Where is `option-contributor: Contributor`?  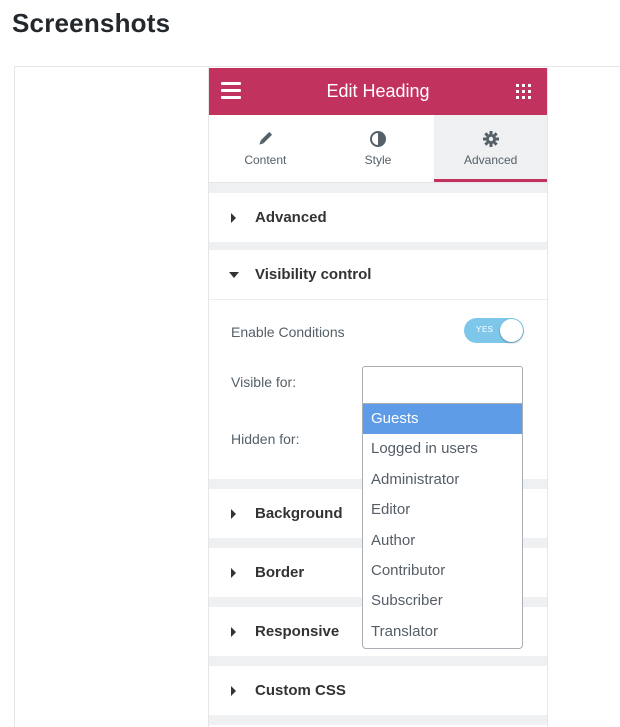
option-contributor: Contributor is located at coordinates (442, 571).